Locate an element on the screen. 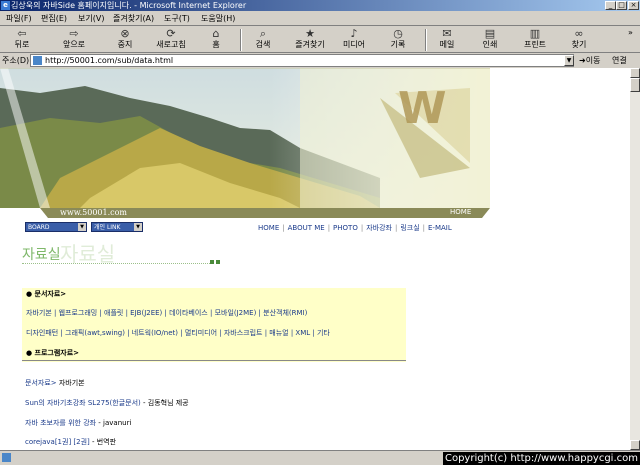 This screenshot has height=465, width=640. breadcrumb-docs-link: 문서자료> is located at coordinates (41, 383).